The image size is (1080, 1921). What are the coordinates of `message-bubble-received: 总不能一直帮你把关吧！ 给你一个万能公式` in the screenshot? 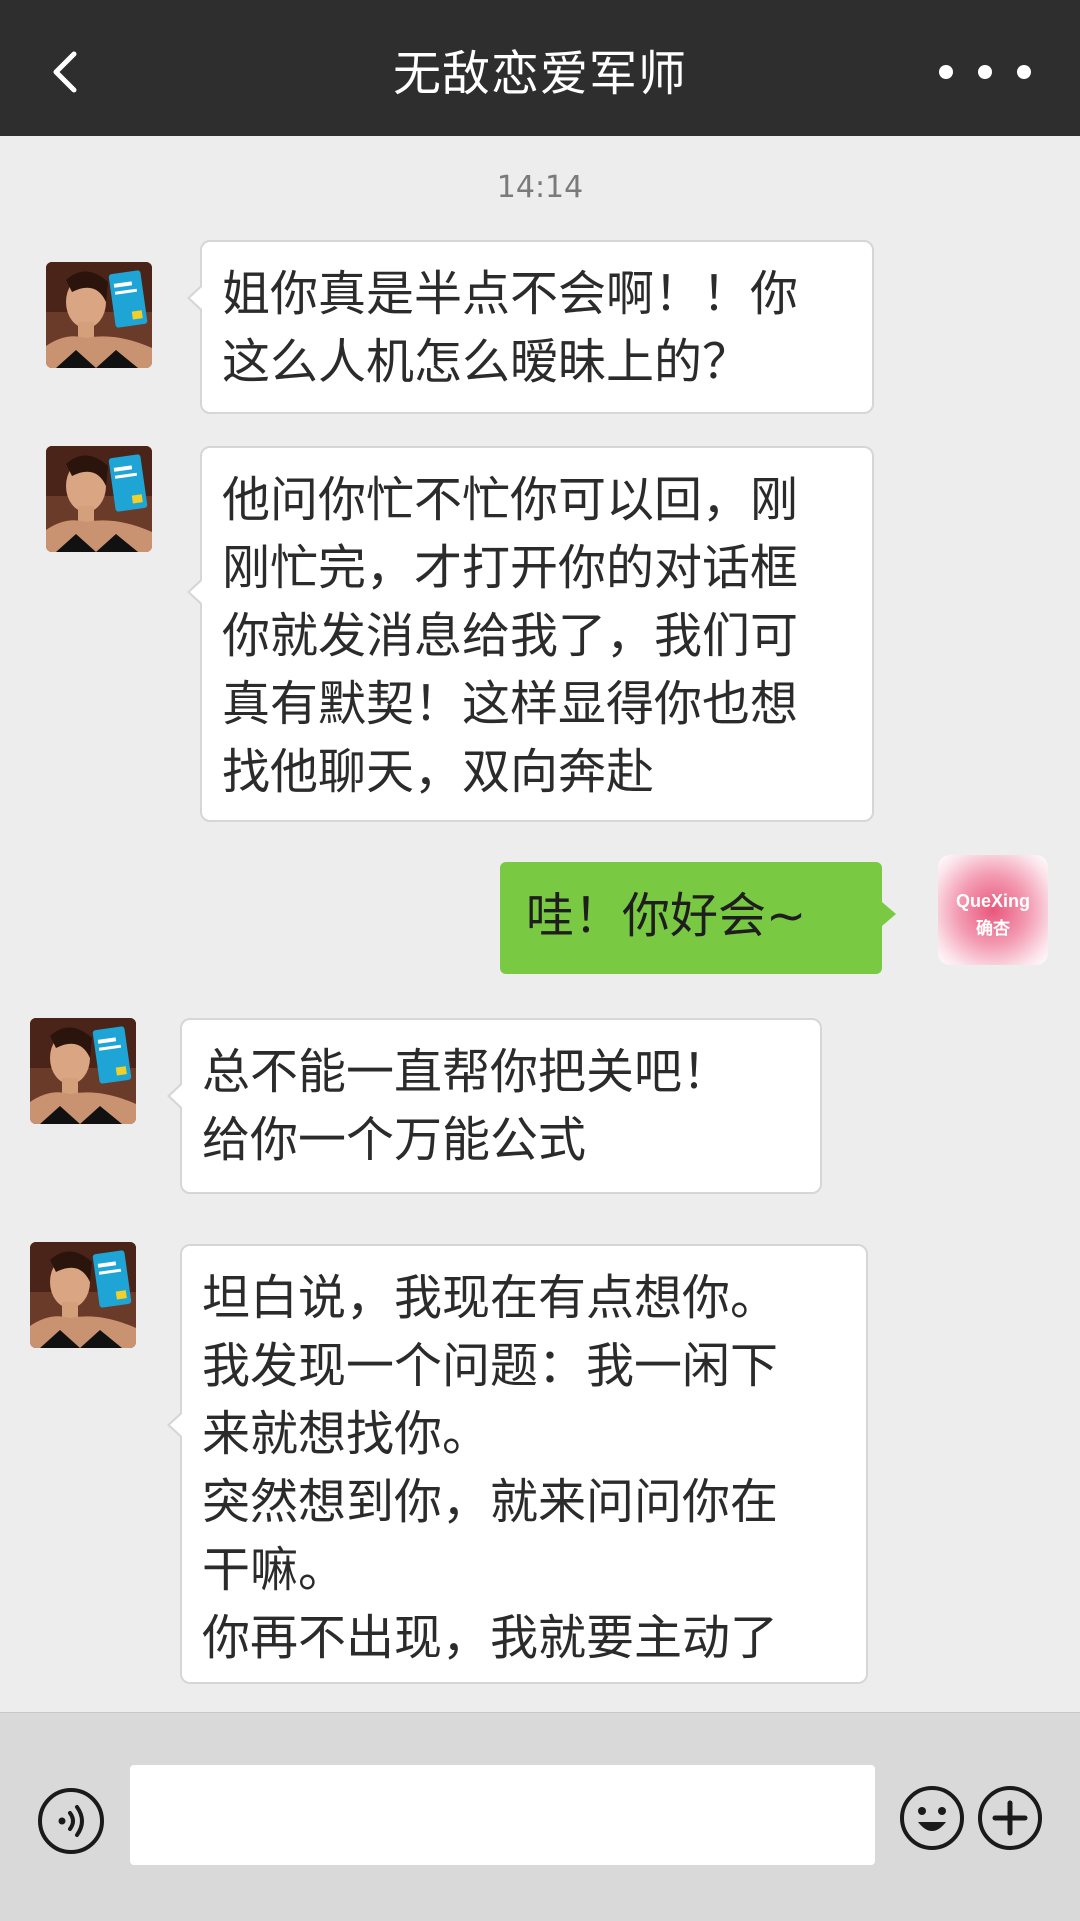 It's located at (494, 1106).